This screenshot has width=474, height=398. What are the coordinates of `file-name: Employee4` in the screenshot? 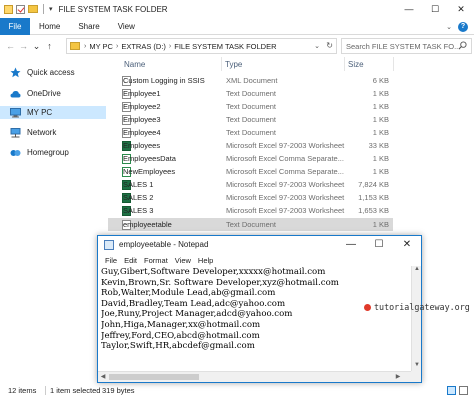 It's located at (142, 132).